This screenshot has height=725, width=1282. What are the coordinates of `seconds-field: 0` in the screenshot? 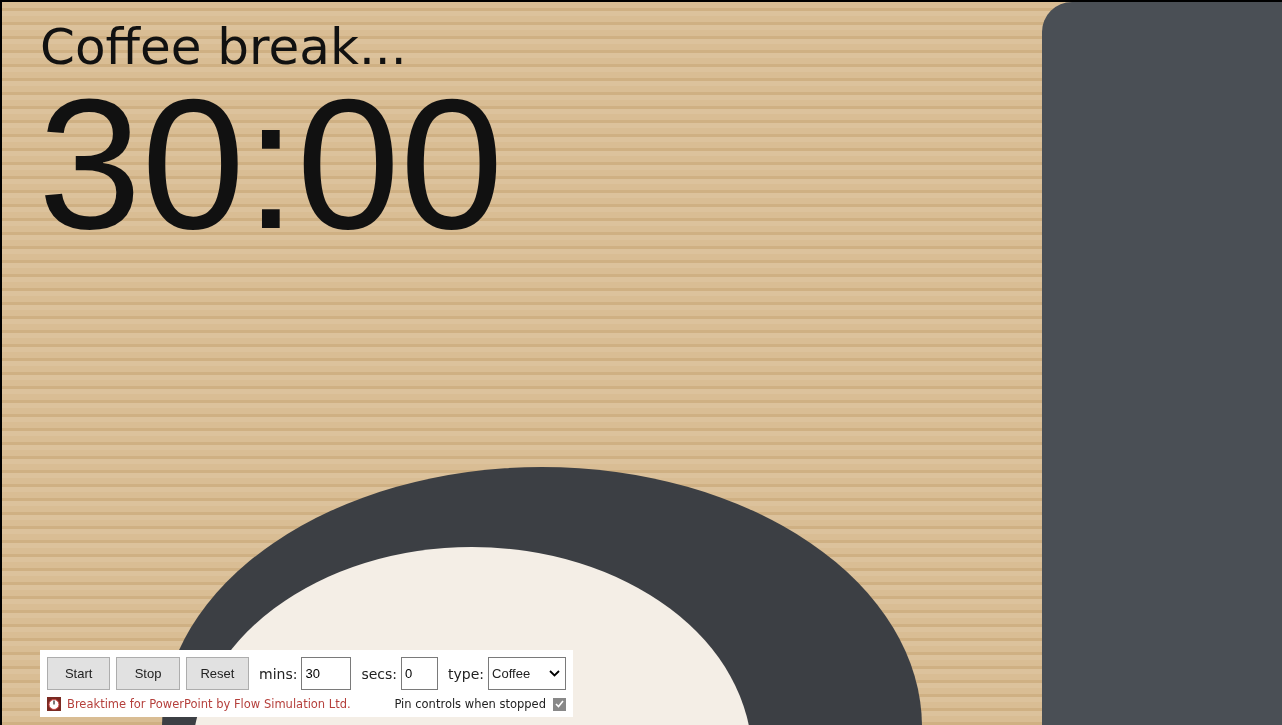 It's located at (420, 673).